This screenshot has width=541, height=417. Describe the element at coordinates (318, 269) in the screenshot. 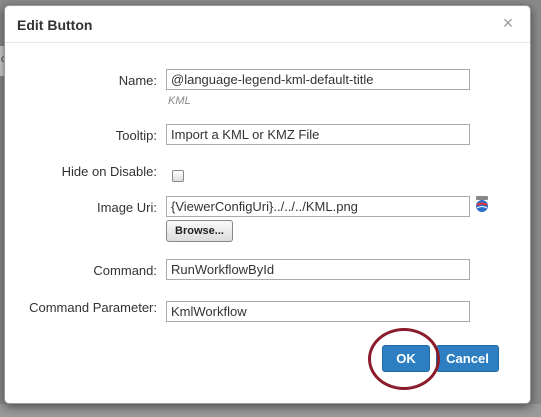

I see `command-input: RunWorkflowById` at that location.